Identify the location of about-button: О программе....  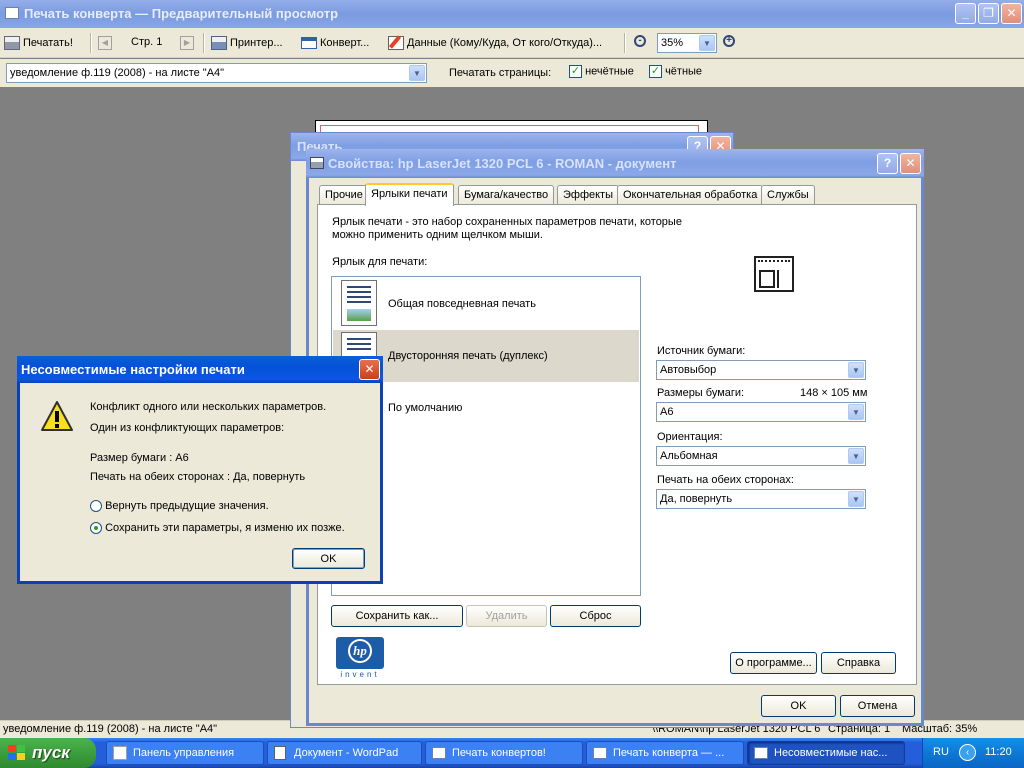
(773, 663).